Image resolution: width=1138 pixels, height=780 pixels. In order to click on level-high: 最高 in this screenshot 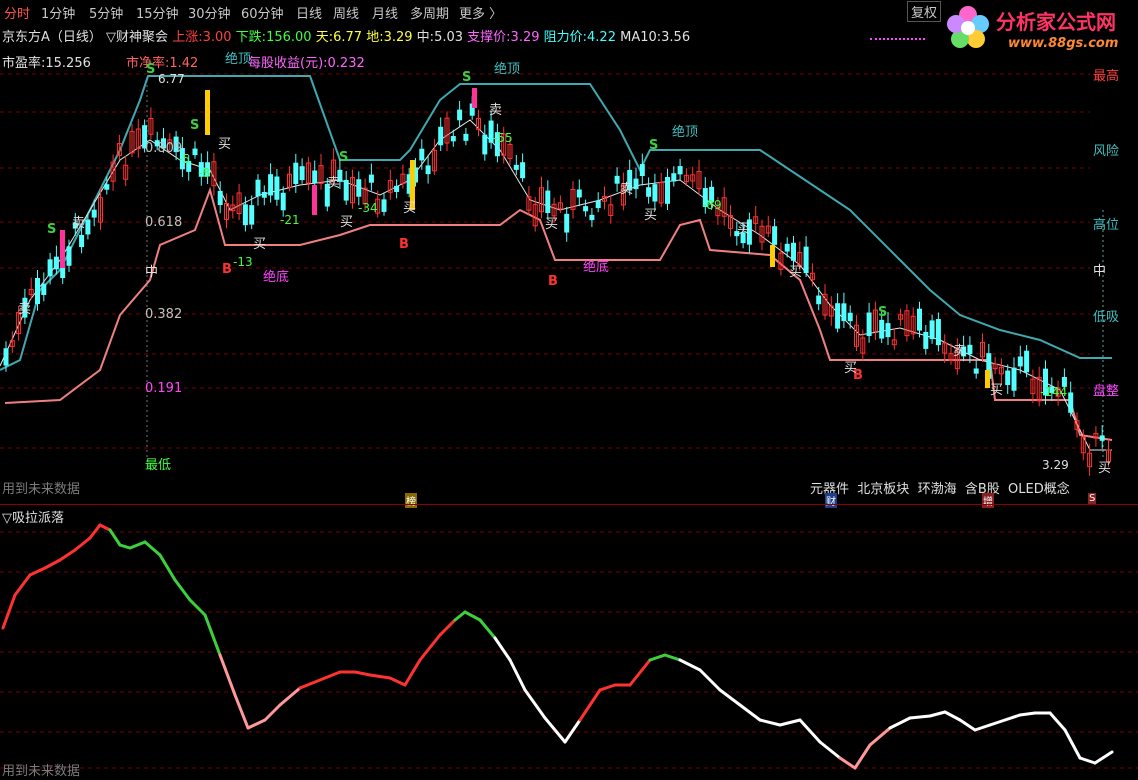, I will do `click(1106, 76)`.